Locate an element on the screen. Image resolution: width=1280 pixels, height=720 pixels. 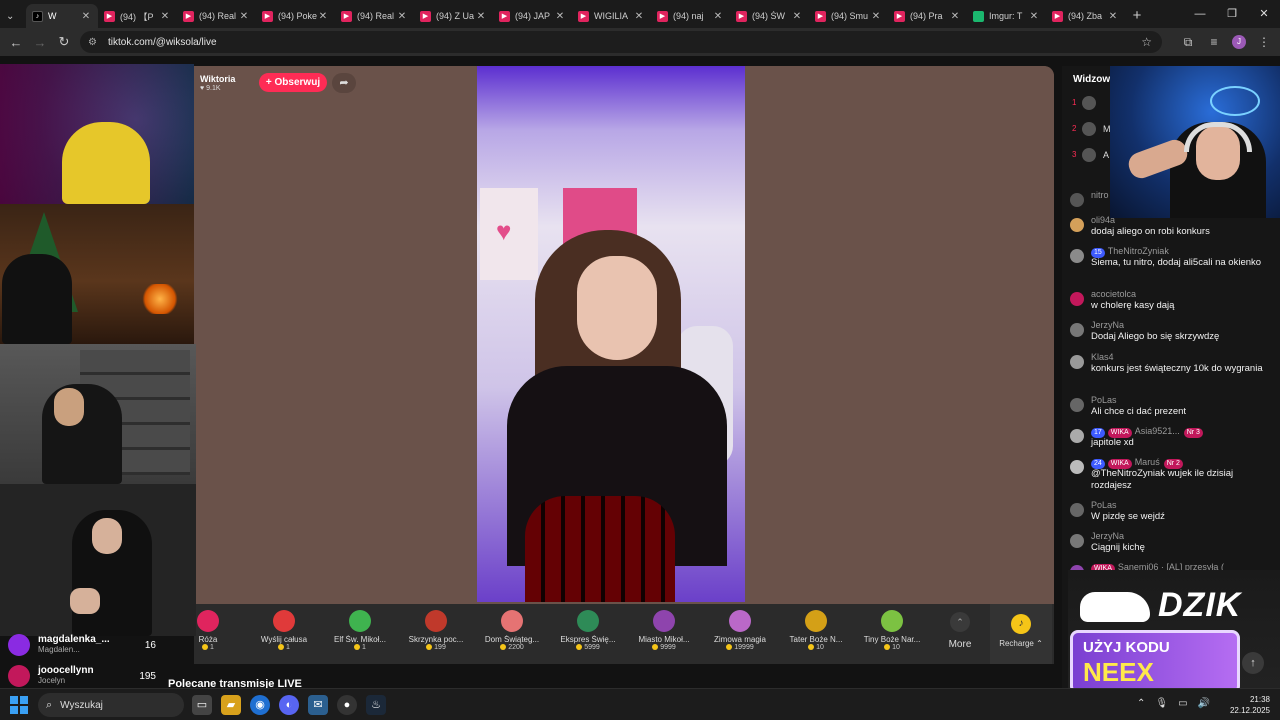
taskbar-search: ⌕ Wyszukaj is located at coordinates (111, 705).